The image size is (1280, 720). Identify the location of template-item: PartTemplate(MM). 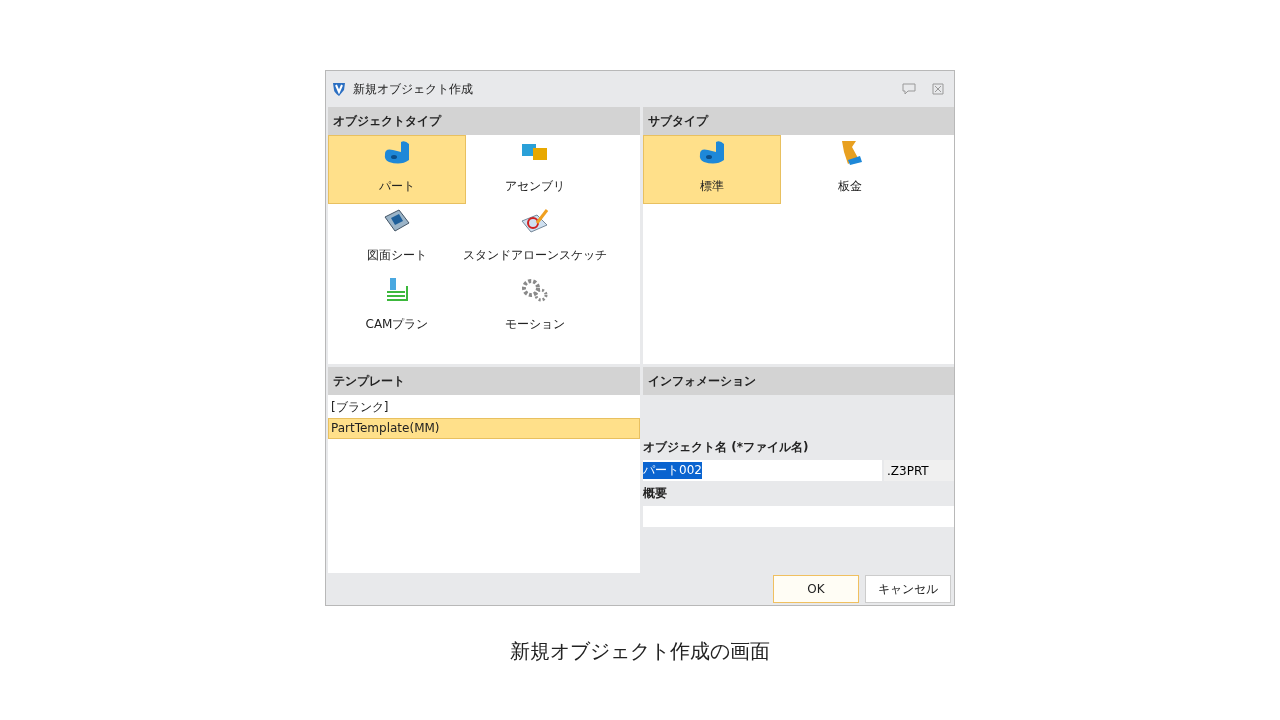
(484, 428).